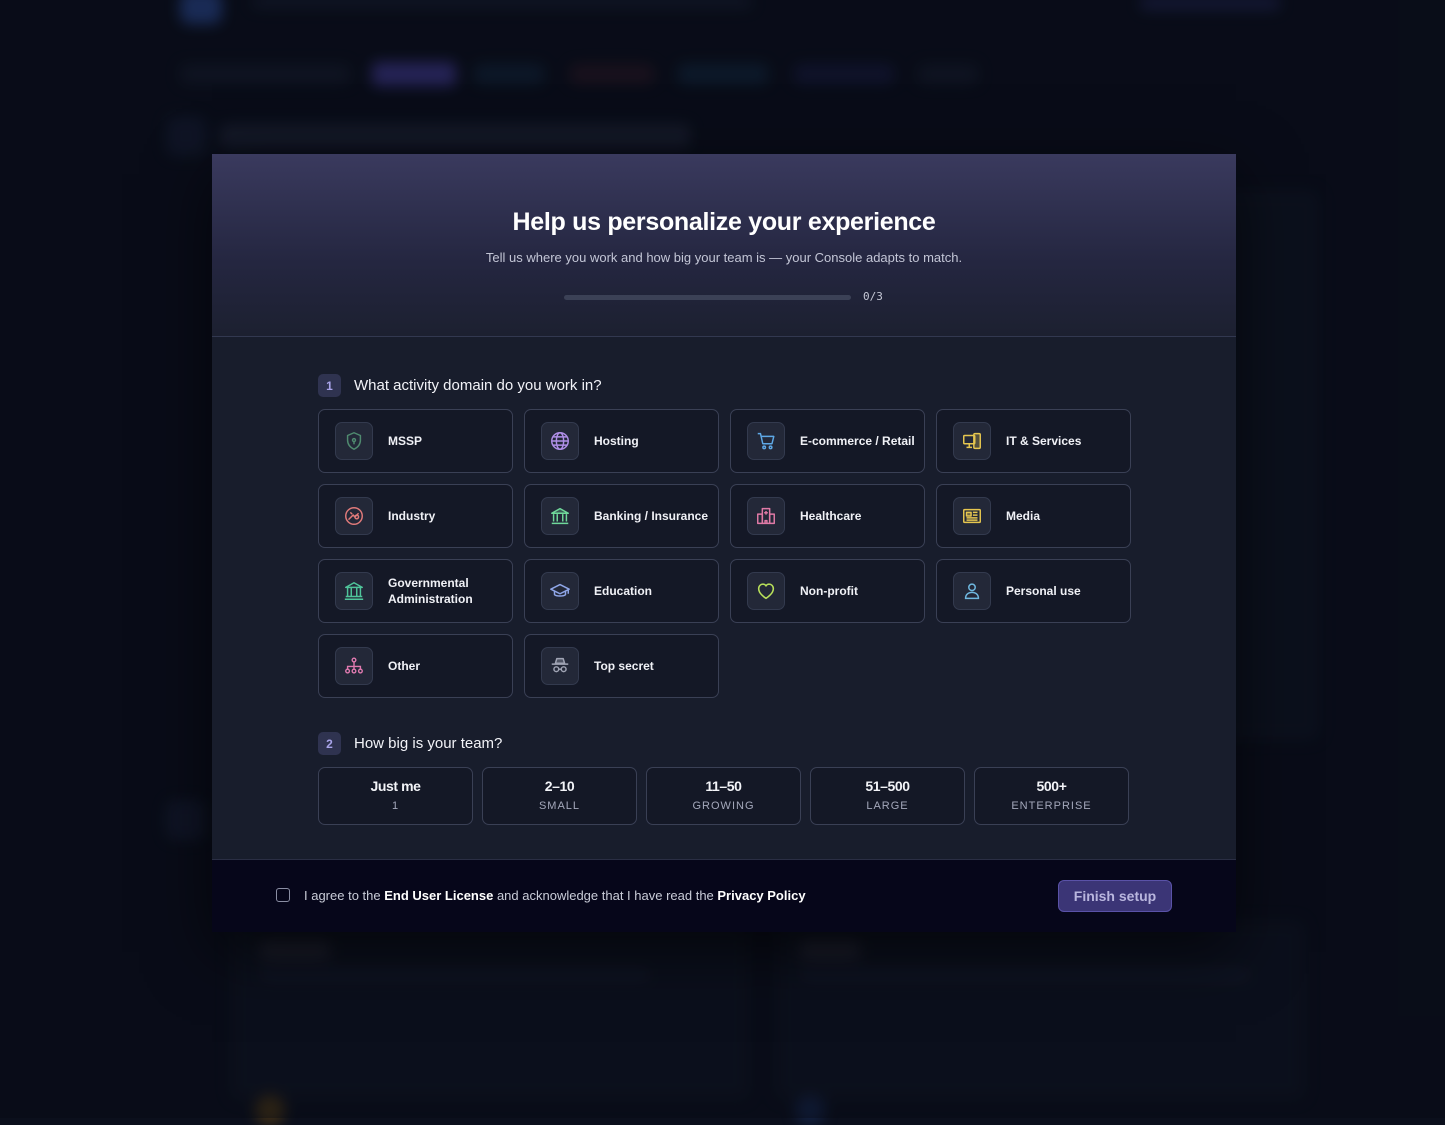  I want to click on domain-option-non-profit: Non-profit, so click(827, 591).